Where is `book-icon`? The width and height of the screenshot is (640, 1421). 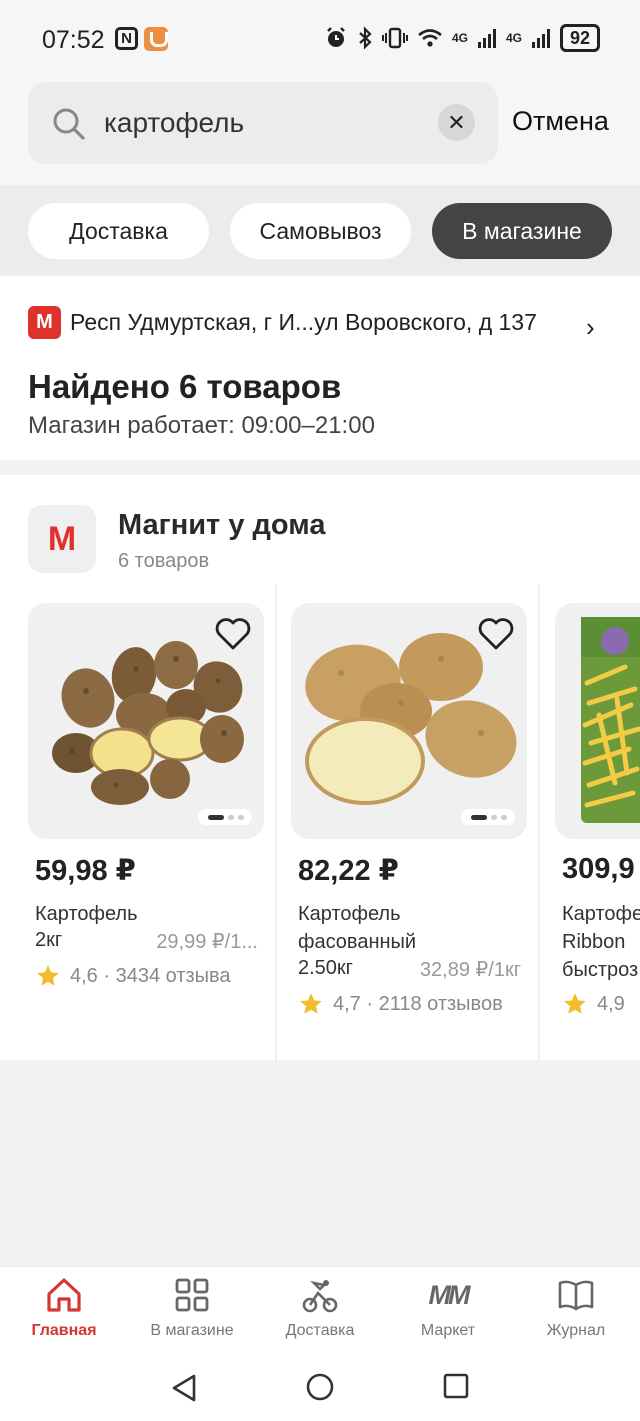
book-icon is located at coordinates (576, 1295).